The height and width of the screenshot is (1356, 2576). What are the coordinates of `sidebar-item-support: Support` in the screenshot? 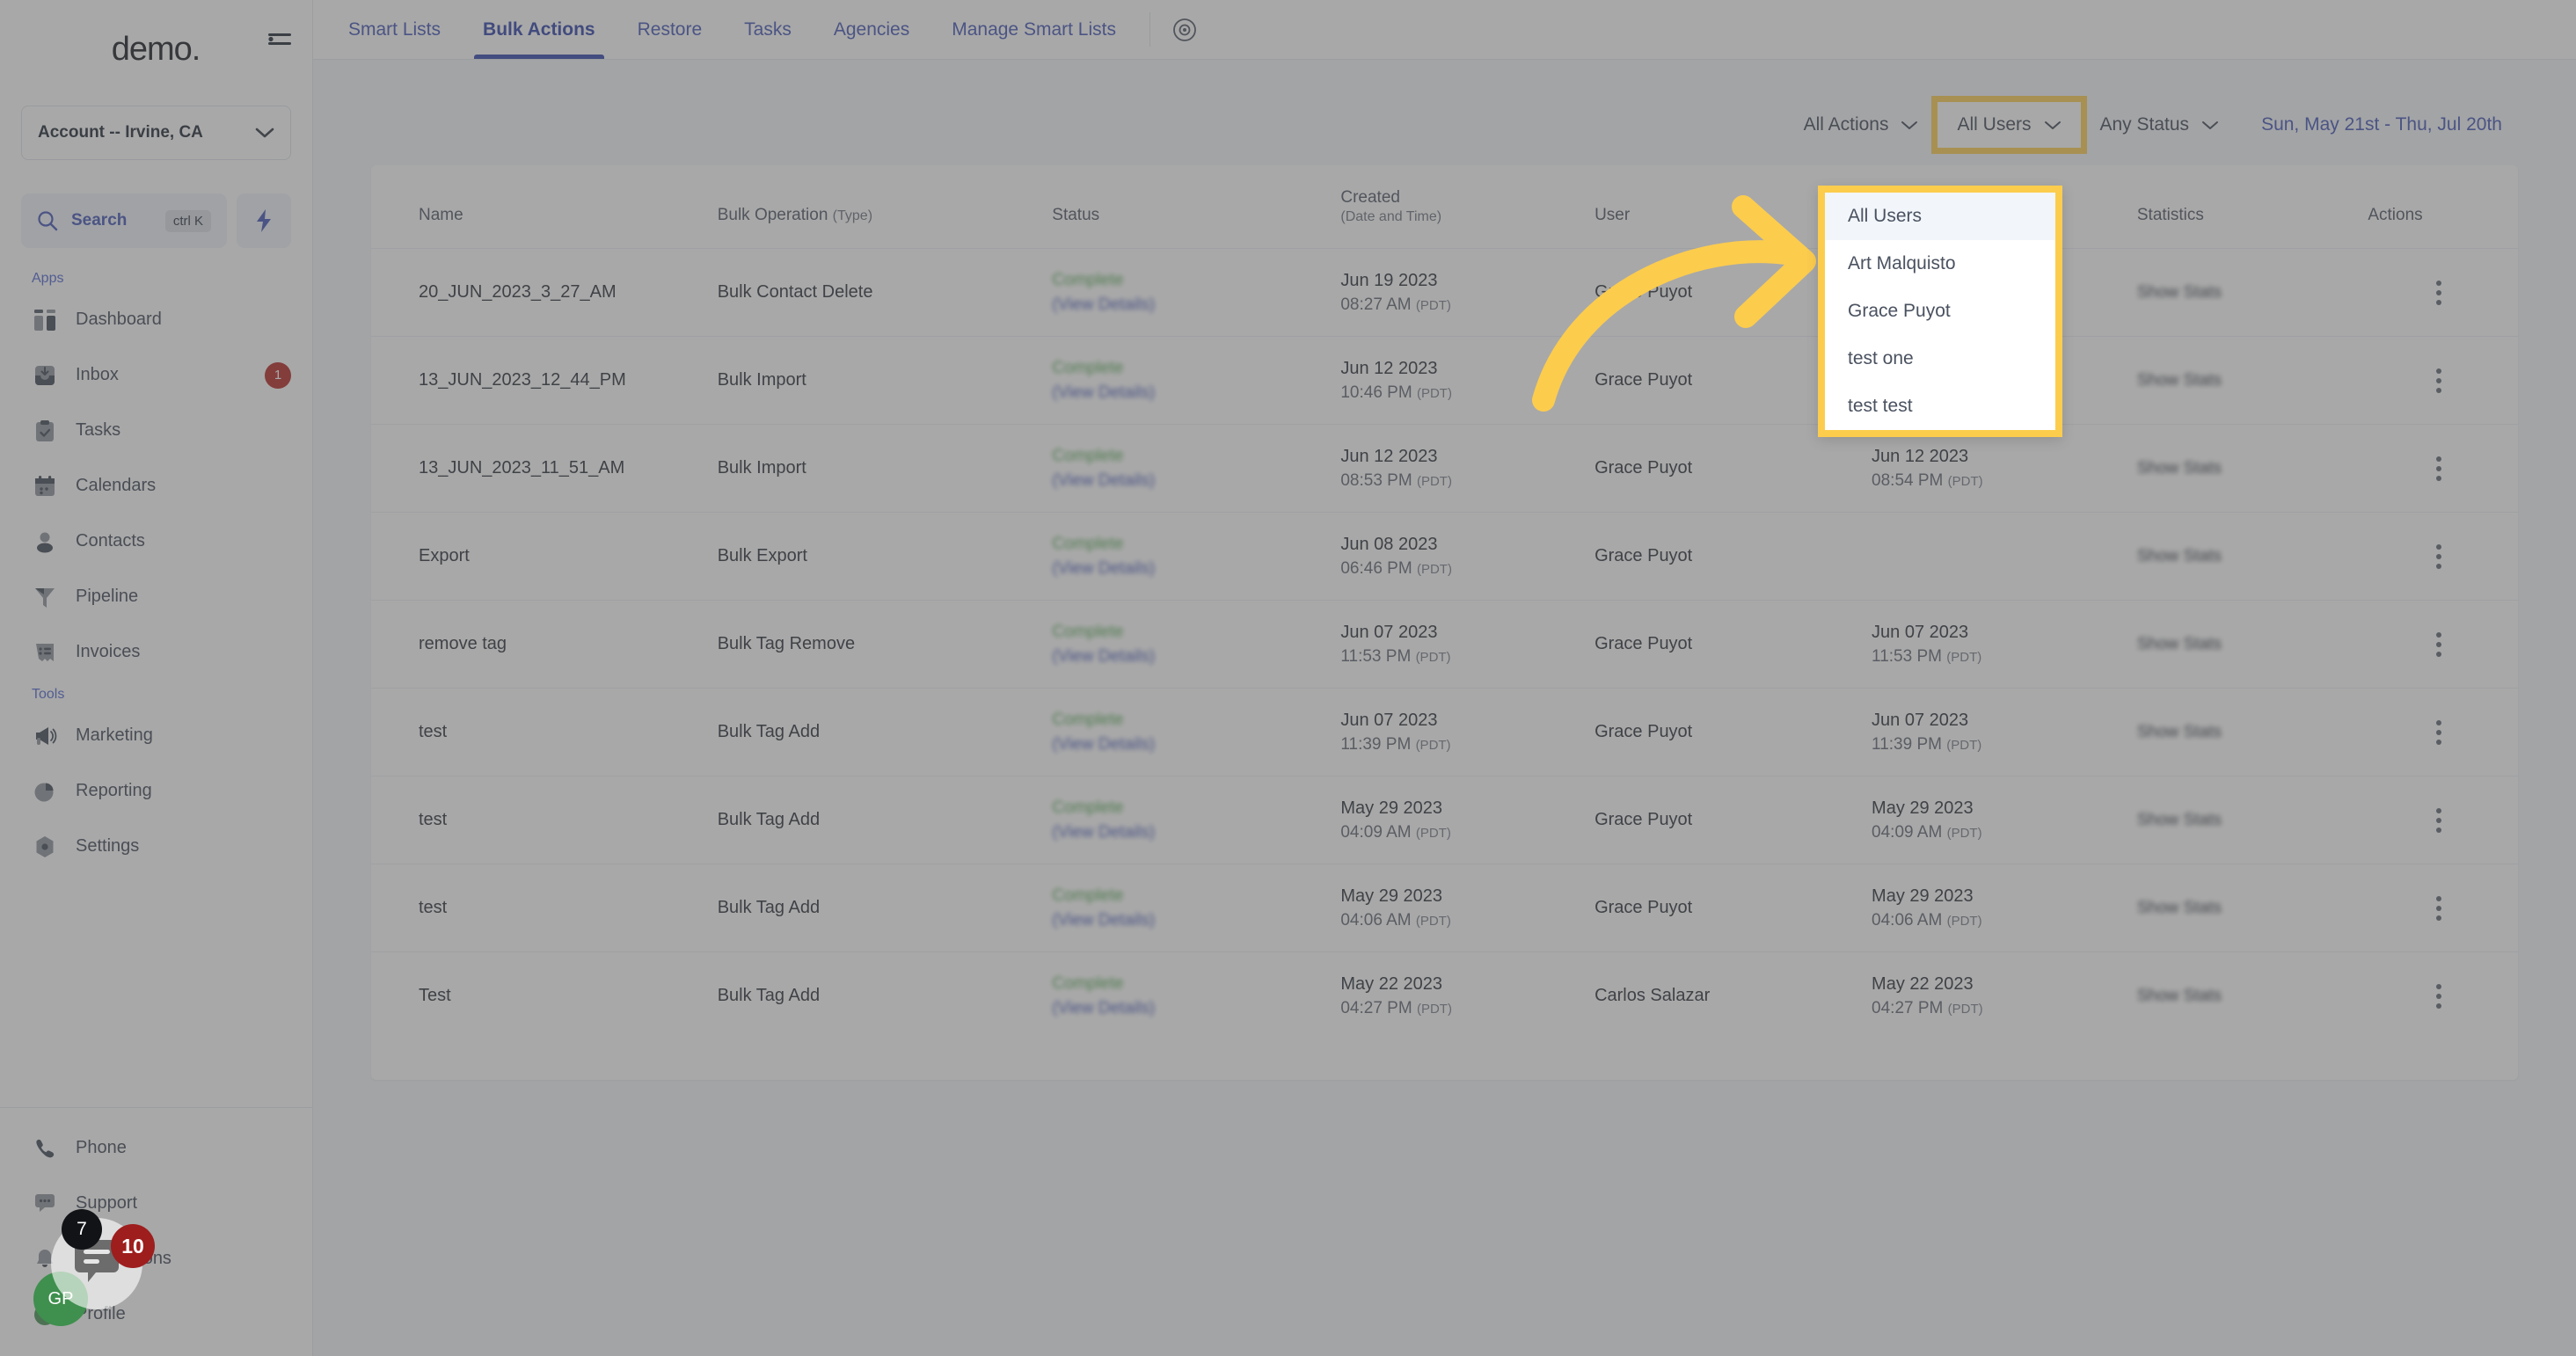 It's located at (156, 1204).